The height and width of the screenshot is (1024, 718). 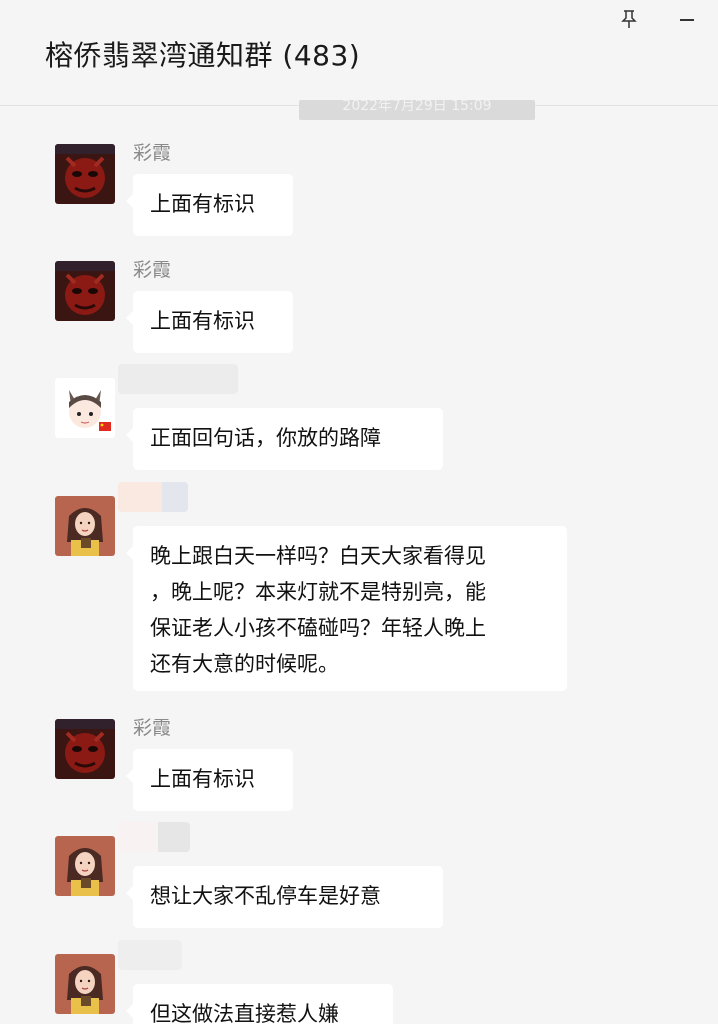 What do you see at coordinates (687, 19) in the screenshot?
I see `minimize-icon` at bounding box center [687, 19].